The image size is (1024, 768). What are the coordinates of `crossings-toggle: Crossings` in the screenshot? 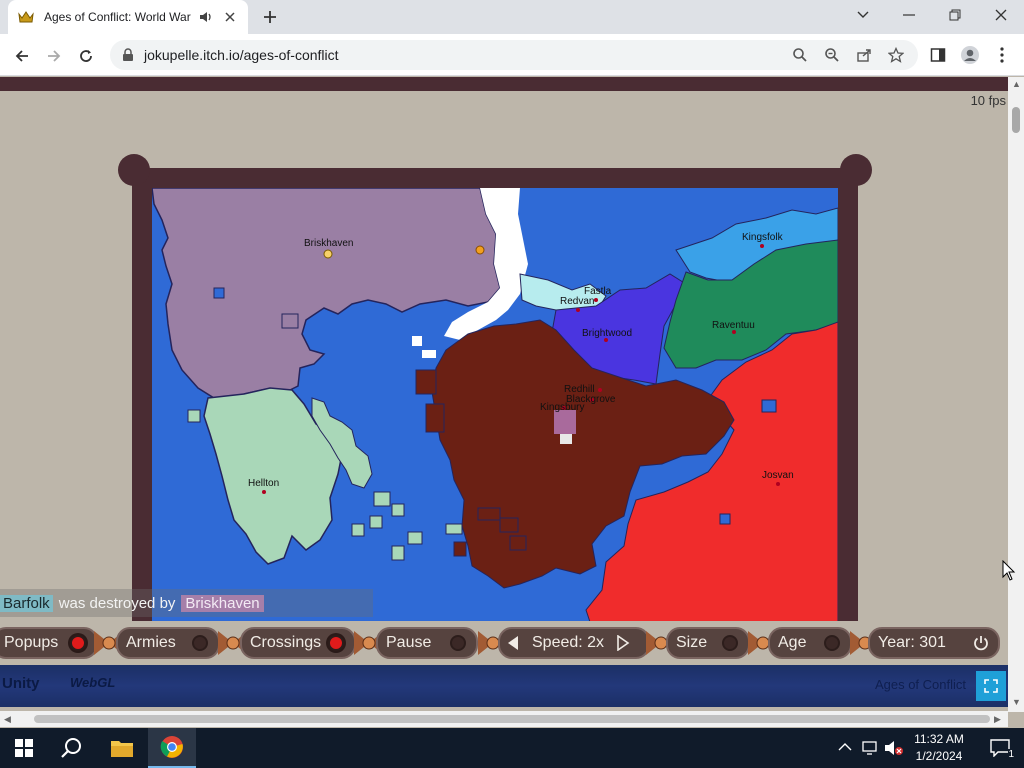 It's located at (298, 643).